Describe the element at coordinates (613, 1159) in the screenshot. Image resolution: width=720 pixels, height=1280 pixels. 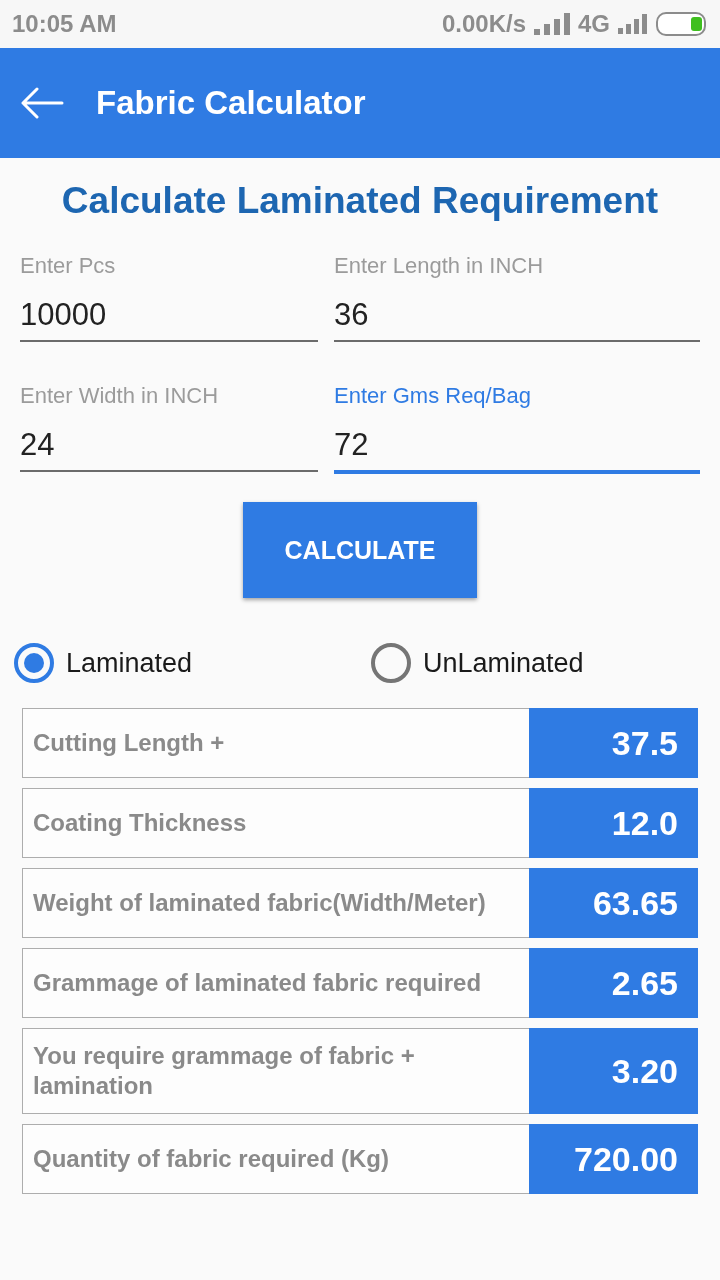
I see `result-value-cell: 720.00` at that location.